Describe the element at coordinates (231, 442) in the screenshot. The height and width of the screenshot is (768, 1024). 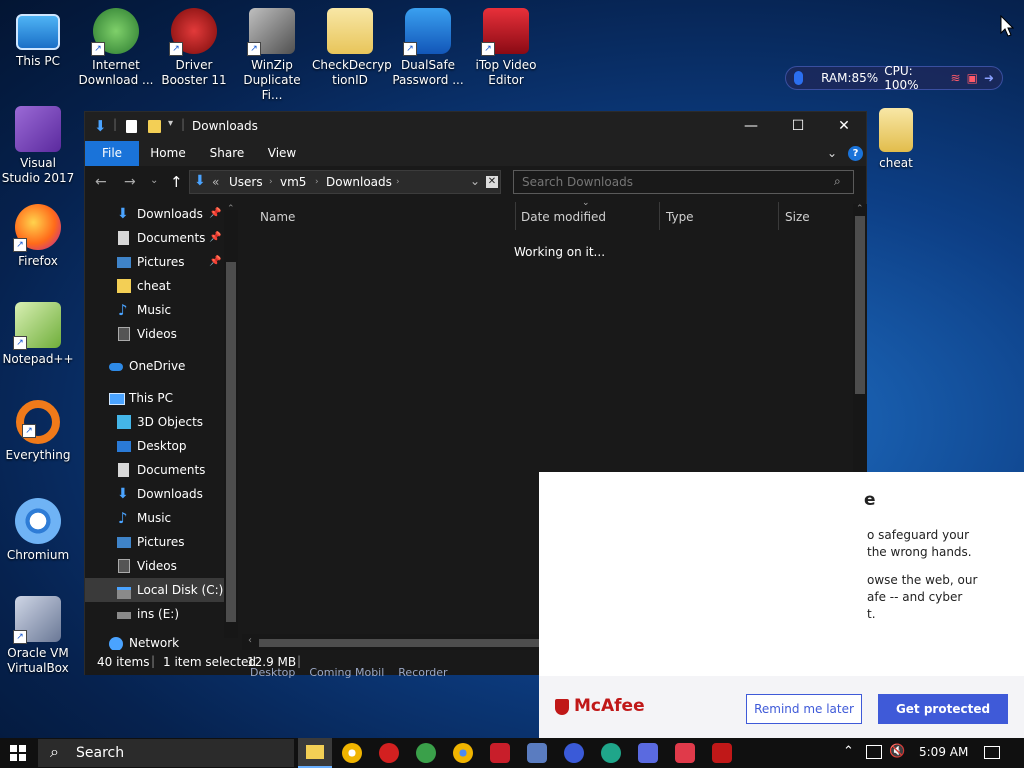
I see `nav-pane-scroll-thumb` at that location.